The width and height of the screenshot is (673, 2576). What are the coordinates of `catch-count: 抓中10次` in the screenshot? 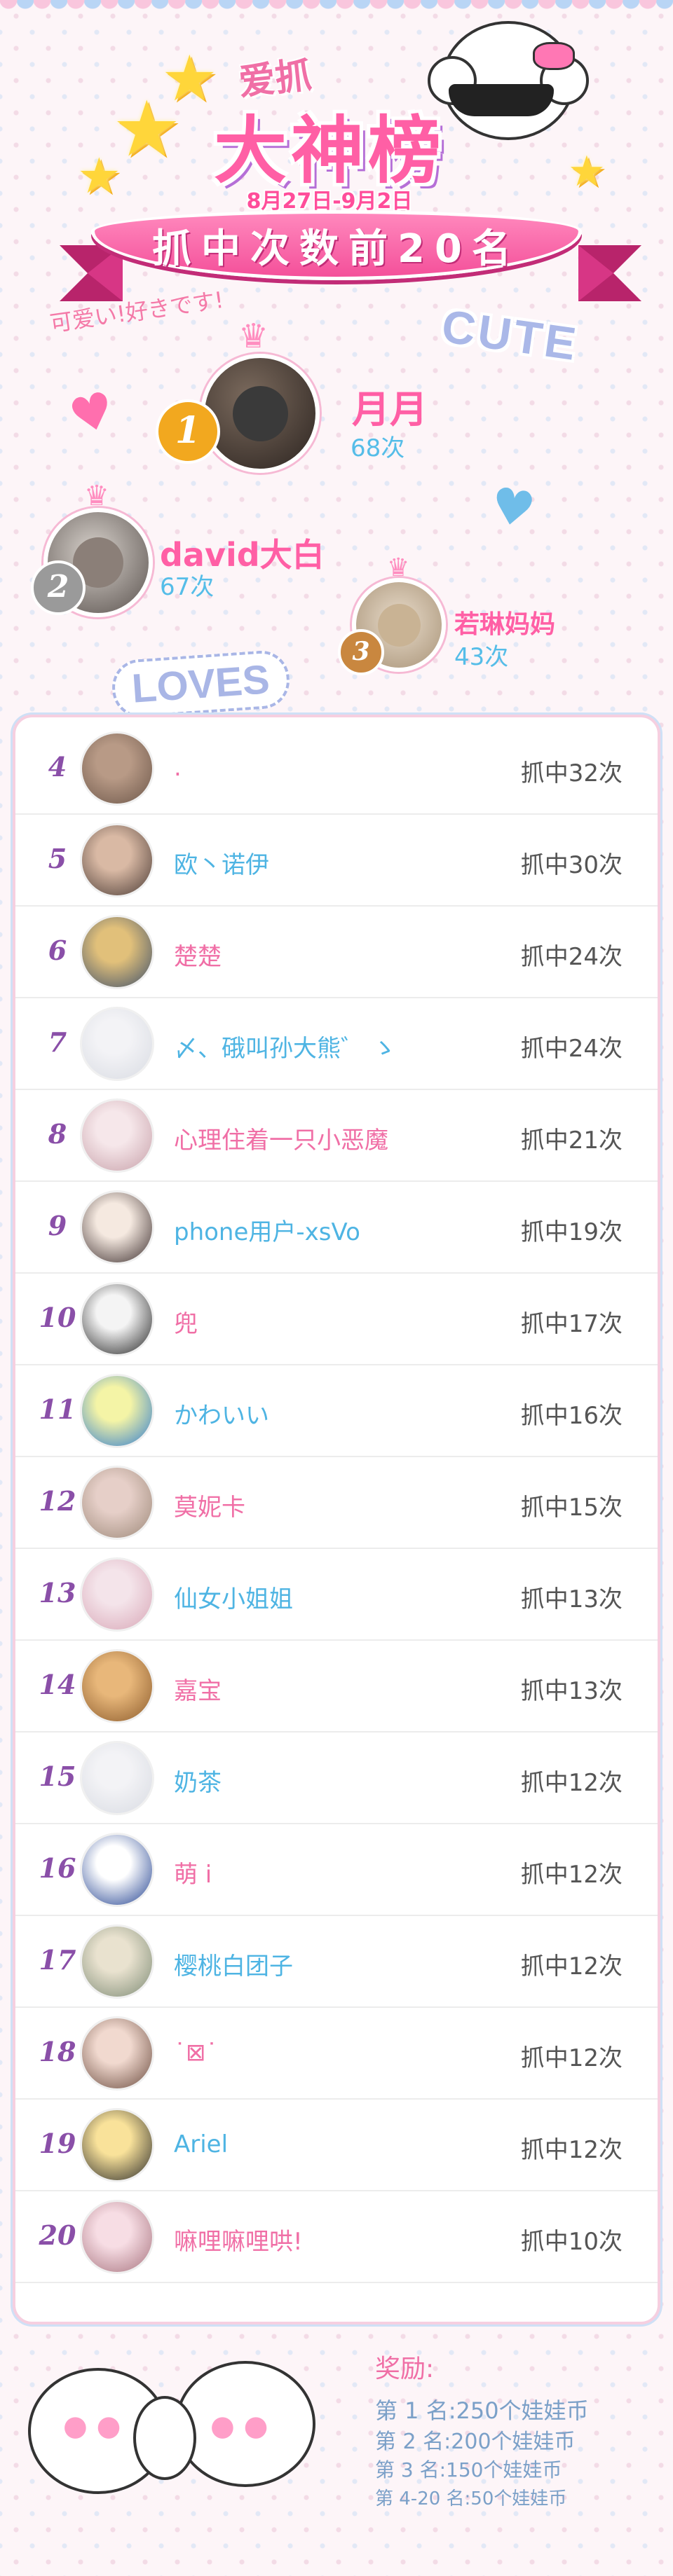 It's located at (571, 2242).